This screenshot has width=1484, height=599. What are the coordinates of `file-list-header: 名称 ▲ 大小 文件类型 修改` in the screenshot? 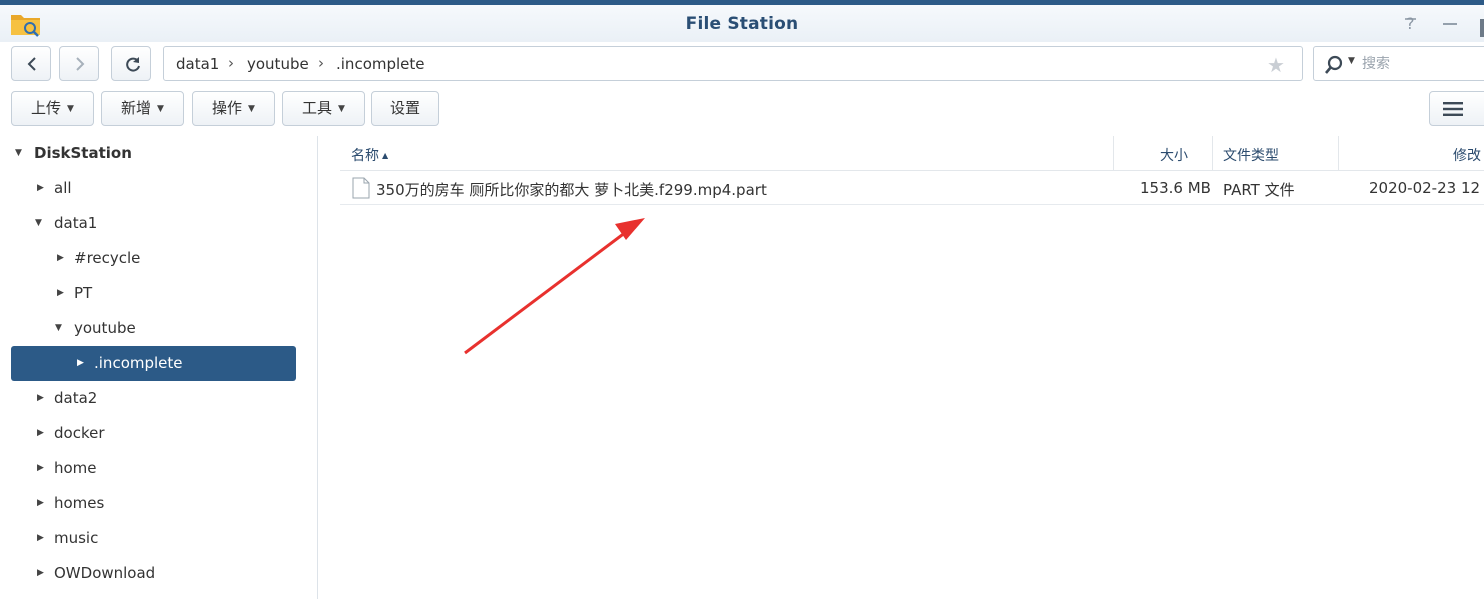 It's located at (912, 153).